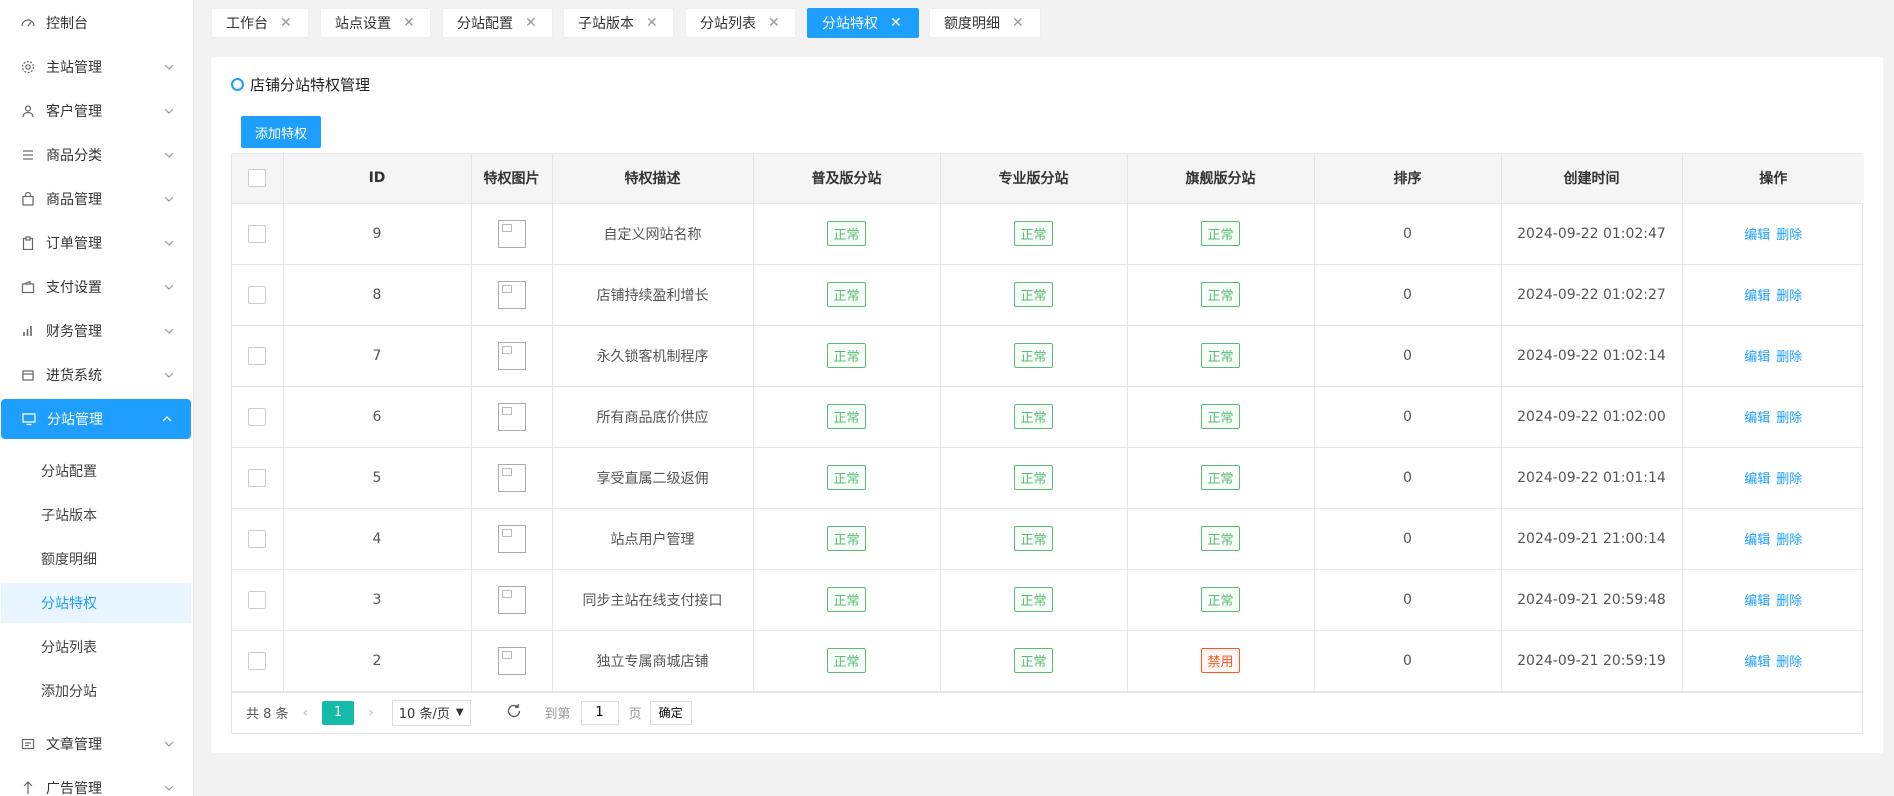  What do you see at coordinates (96, 559) in the screenshot?
I see `sidebar-subitem-quota-detail: 额度明细` at bounding box center [96, 559].